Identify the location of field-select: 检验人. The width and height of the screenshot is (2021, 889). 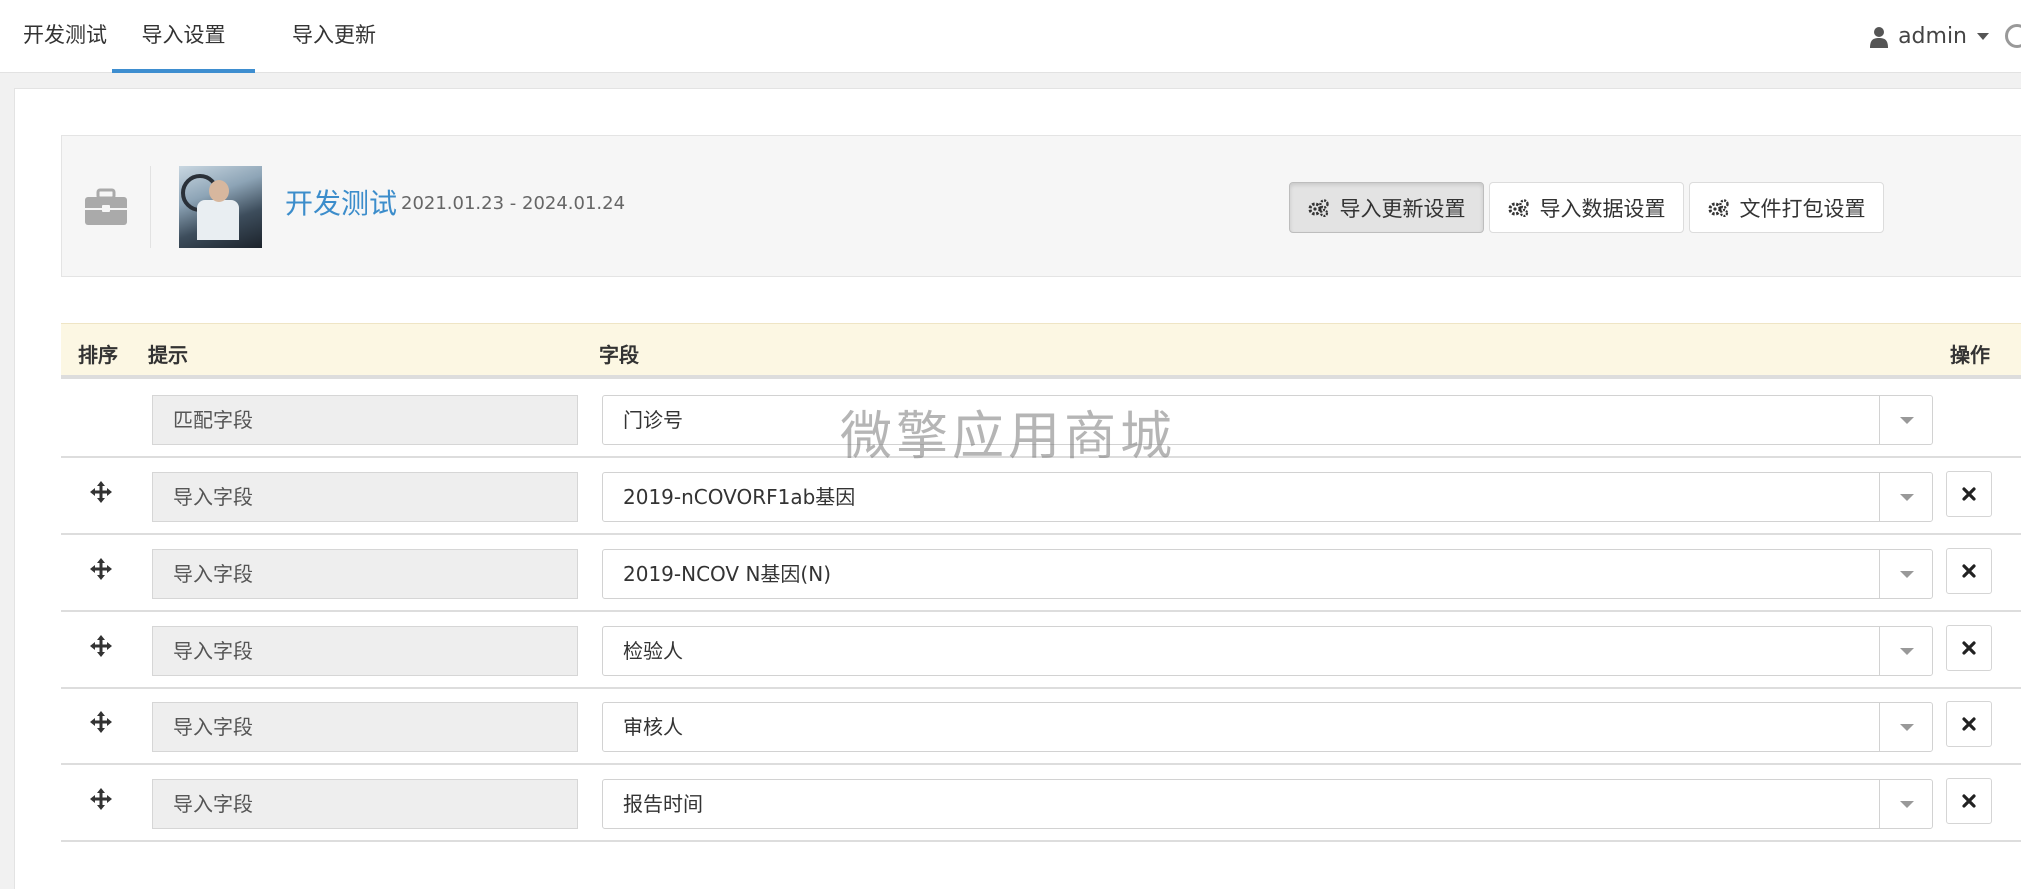
(1267, 651).